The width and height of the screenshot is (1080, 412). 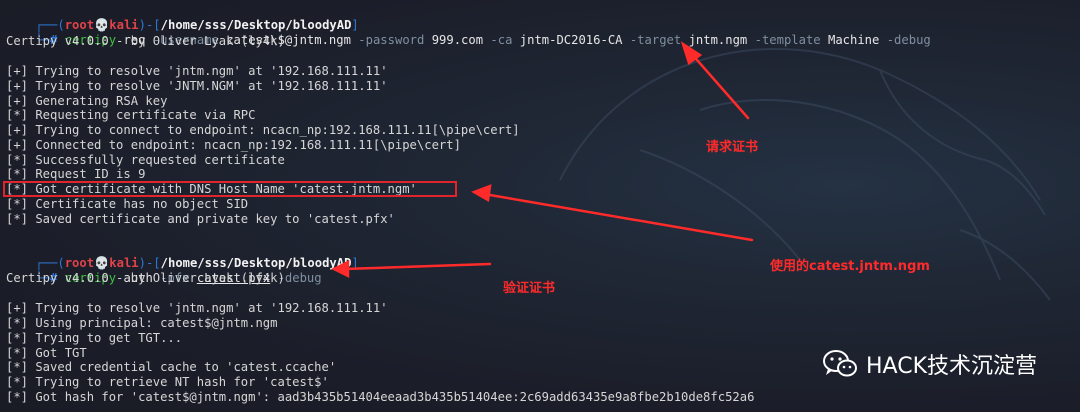 I want to click on watermark: HACK技术沉淀营, so click(x=929, y=364).